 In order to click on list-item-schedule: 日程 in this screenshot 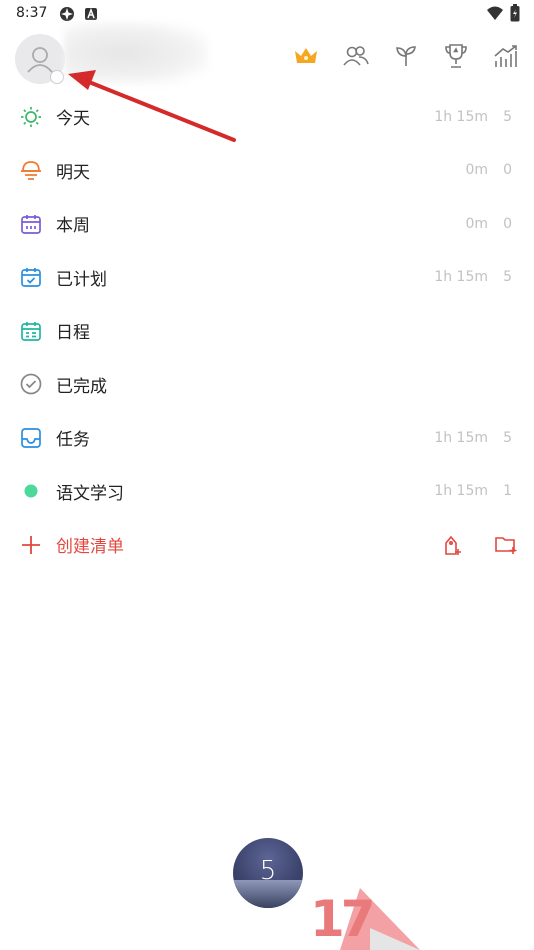, I will do `click(267, 331)`.